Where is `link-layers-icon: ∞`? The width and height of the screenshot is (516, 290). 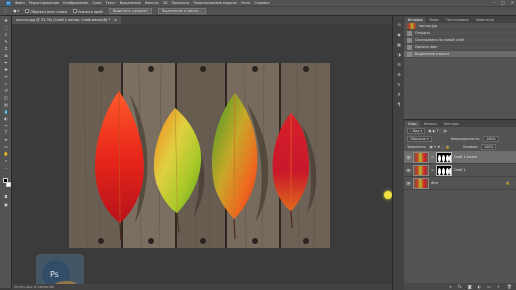
link-layers-icon: ∞ is located at coordinates (450, 286).